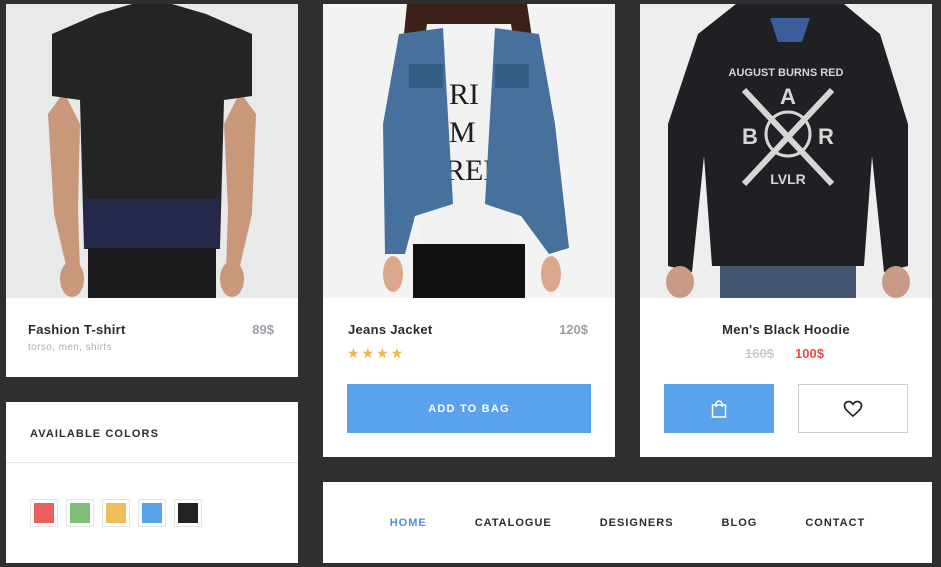  I want to click on color-swatch-red, so click(44, 513).